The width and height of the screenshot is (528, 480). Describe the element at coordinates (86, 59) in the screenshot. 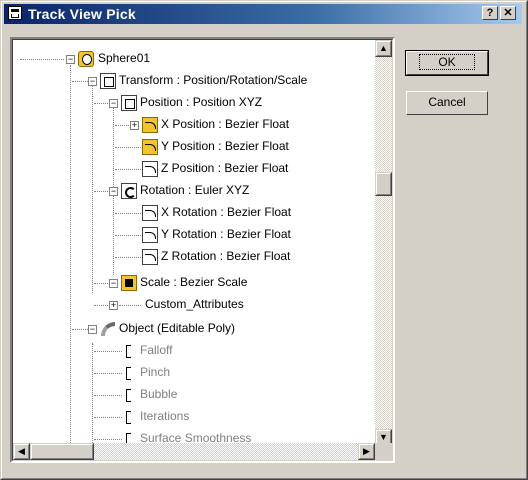

I see `sphere-icon` at that location.